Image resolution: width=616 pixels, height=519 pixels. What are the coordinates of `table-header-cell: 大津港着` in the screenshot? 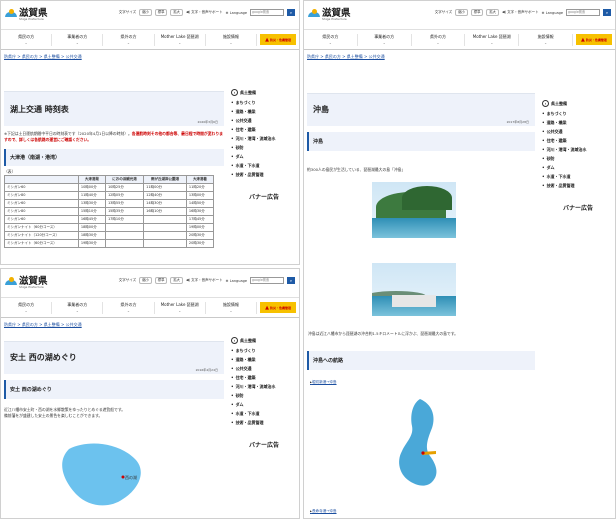 It's located at (200, 179).